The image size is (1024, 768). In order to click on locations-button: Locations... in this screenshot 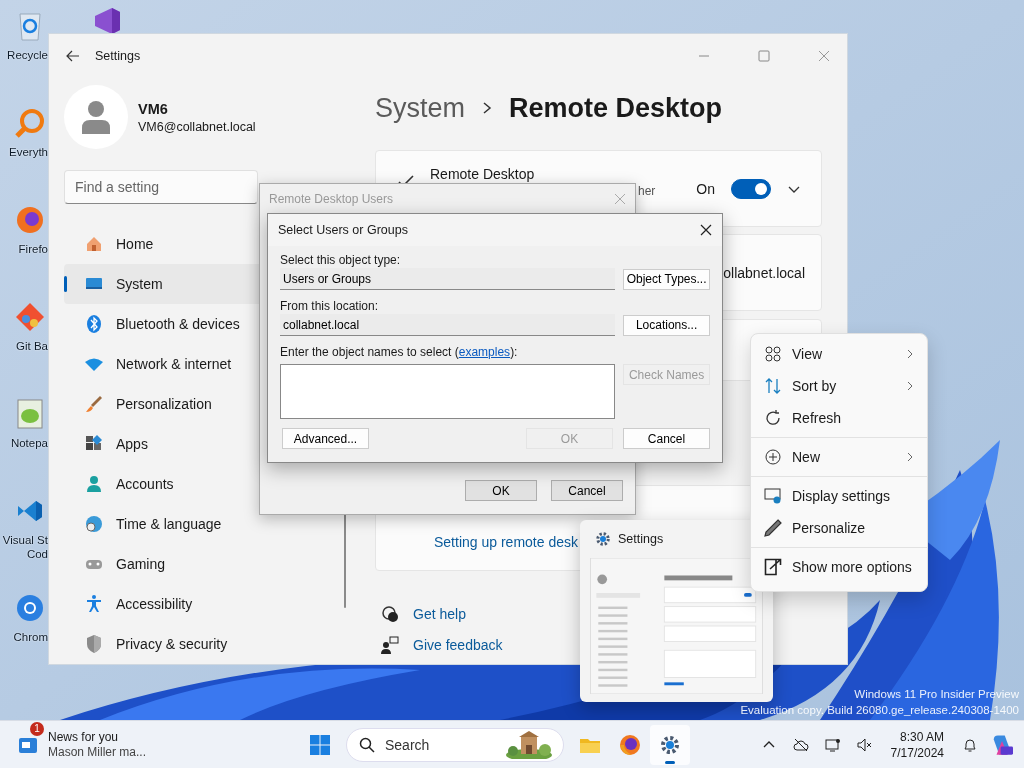, I will do `click(666, 325)`.